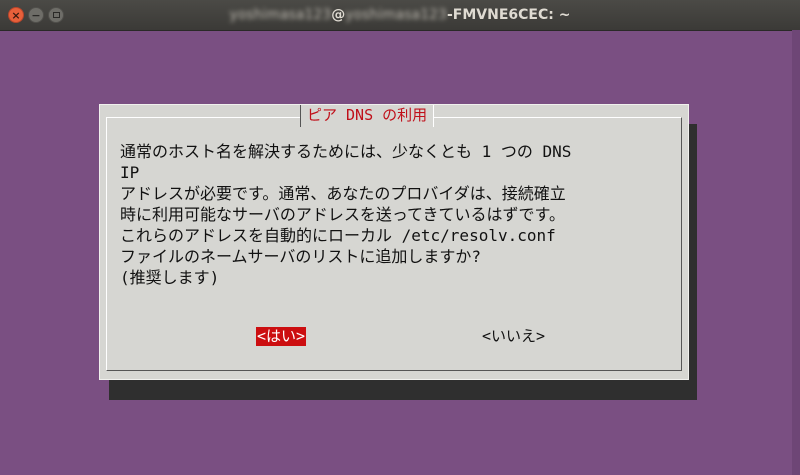 The width and height of the screenshot is (800, 475). Describe the element at coordinates (300, 256) in the screenshot. I see `message-line: ファイルのネームサーバのリストに追加しますか?` at that location.